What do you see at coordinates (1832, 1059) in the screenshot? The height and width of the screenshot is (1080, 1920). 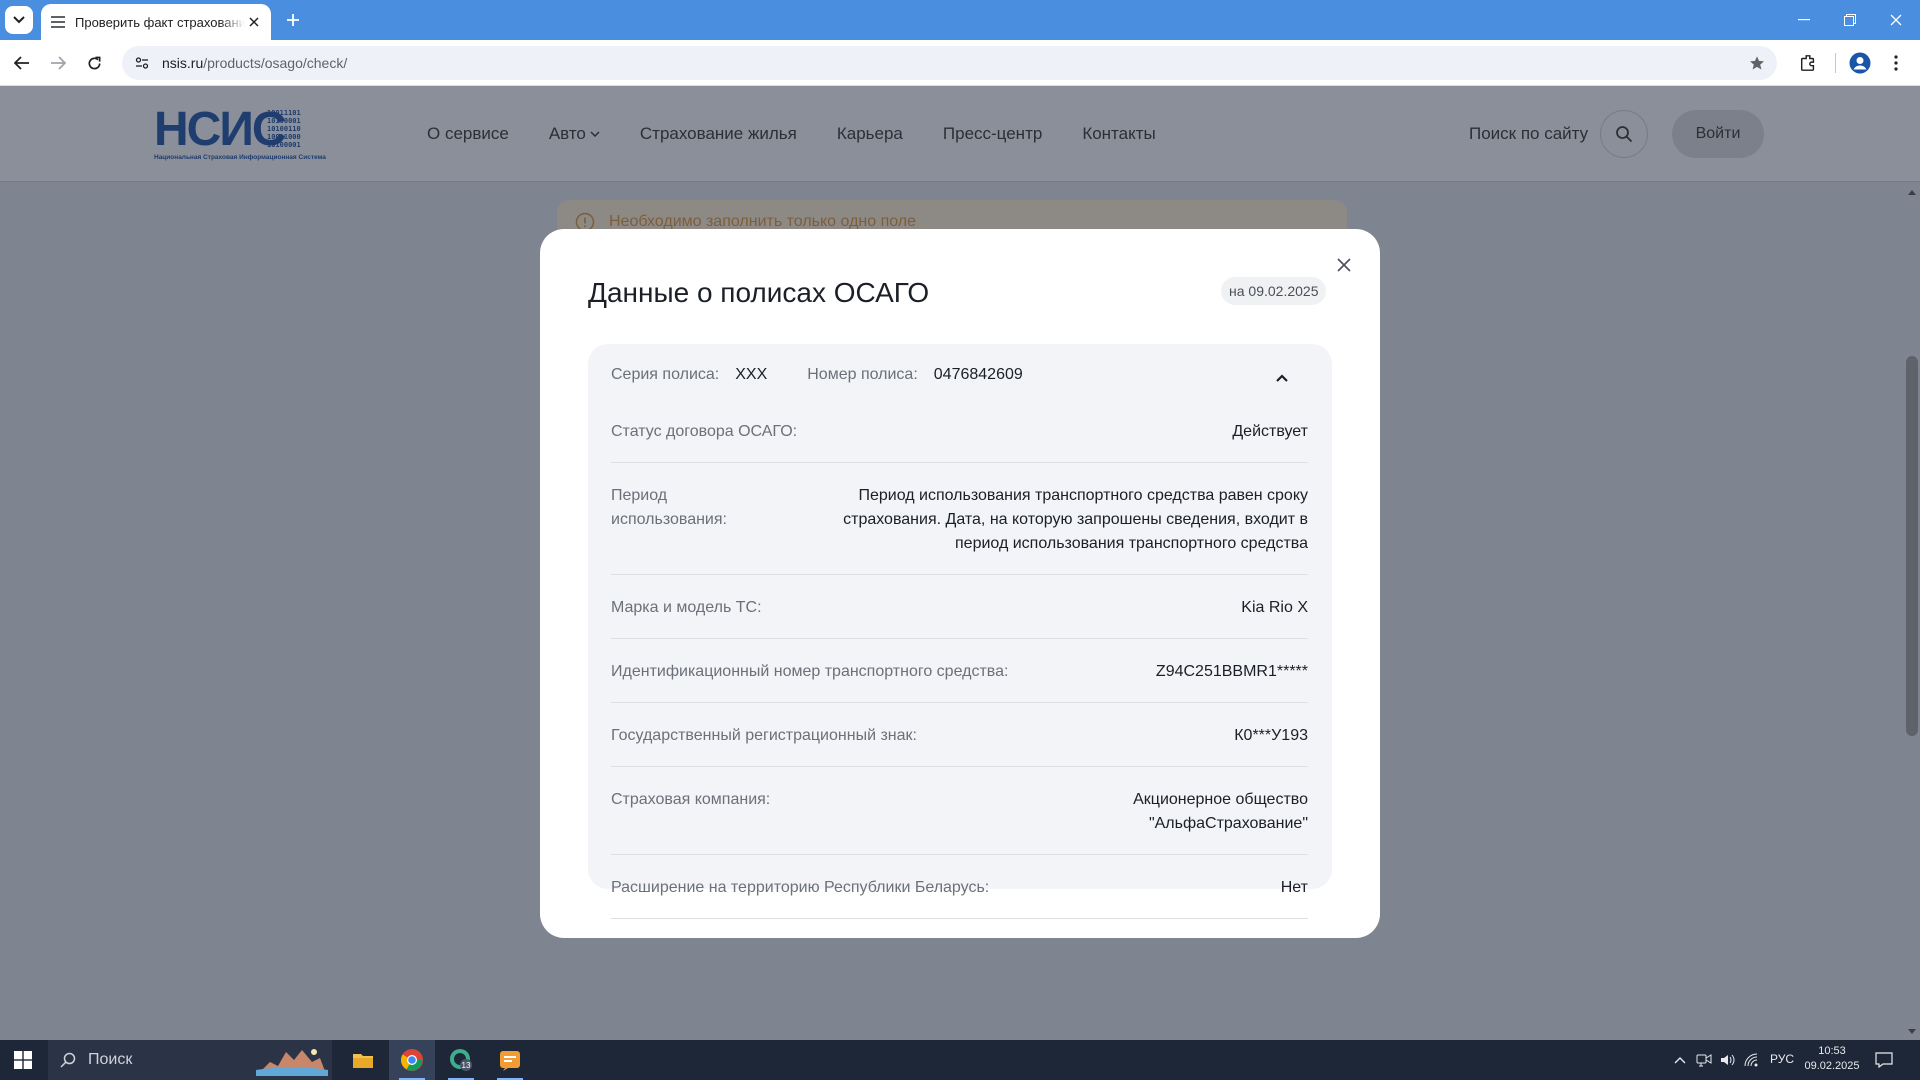 I see `system-clock: 10:53 09.02.2025` at bounding box center [1832, 1059].